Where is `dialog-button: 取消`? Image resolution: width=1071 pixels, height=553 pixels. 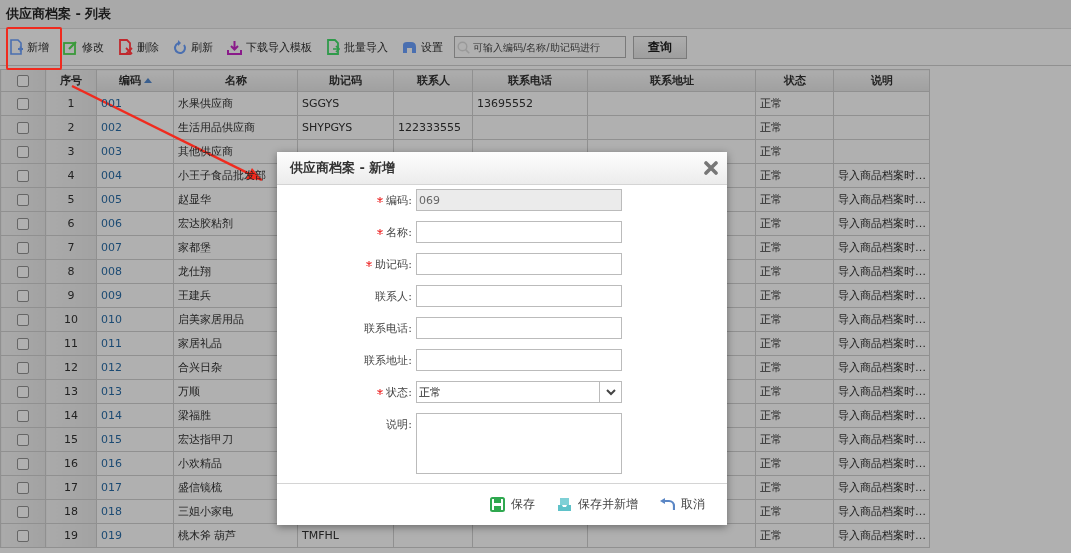 dialog-button: 取消 is located at coordinates (682, 504).